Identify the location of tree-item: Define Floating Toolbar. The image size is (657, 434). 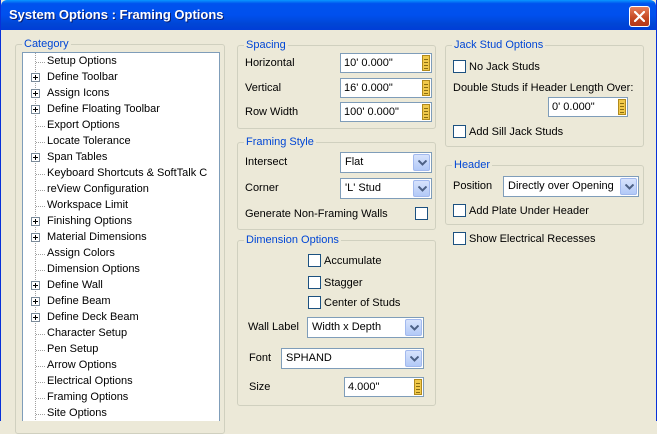
(113, 110).